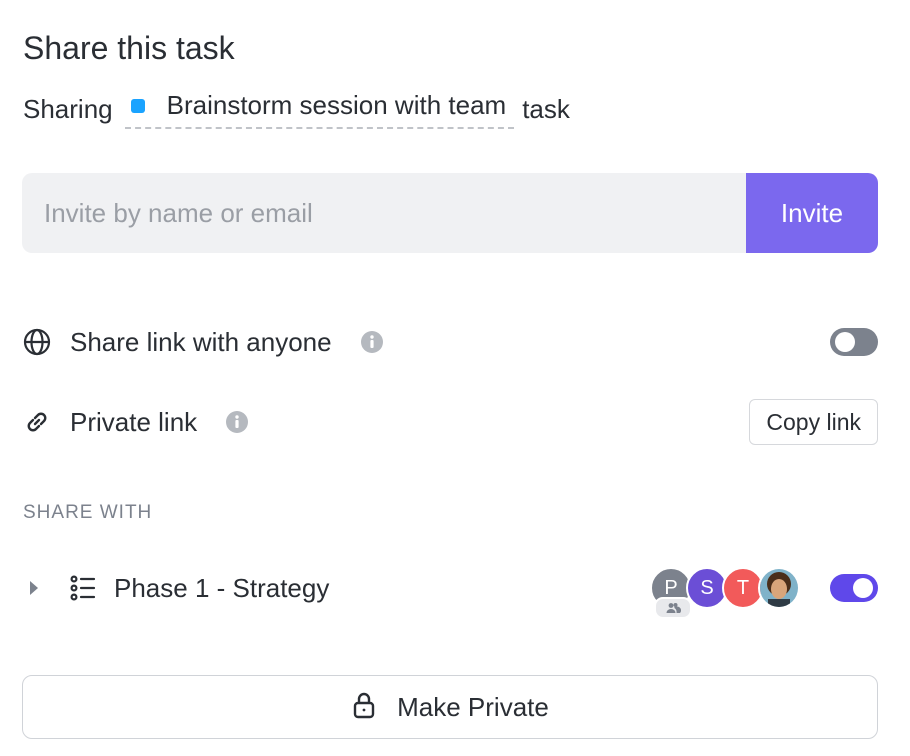 The image size is (910, 756). I want to click on share-link-anyone-row: Share link with anyone, so click(450, 342).